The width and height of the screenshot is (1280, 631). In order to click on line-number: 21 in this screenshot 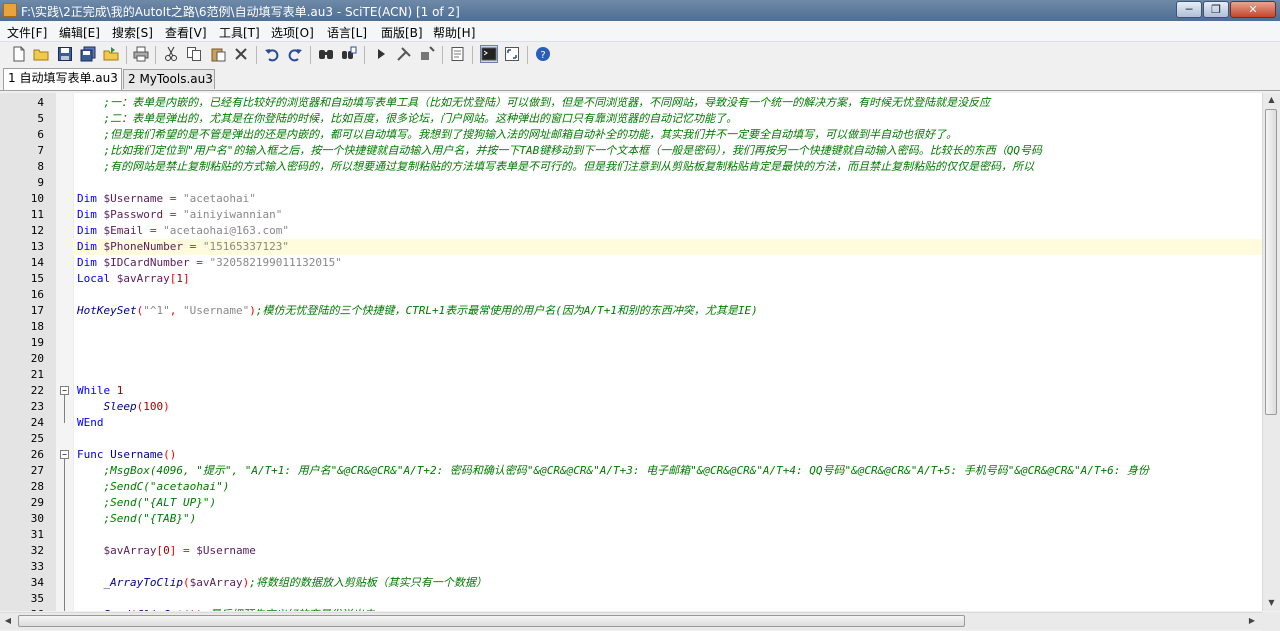, I will do `click(37, 374)`.